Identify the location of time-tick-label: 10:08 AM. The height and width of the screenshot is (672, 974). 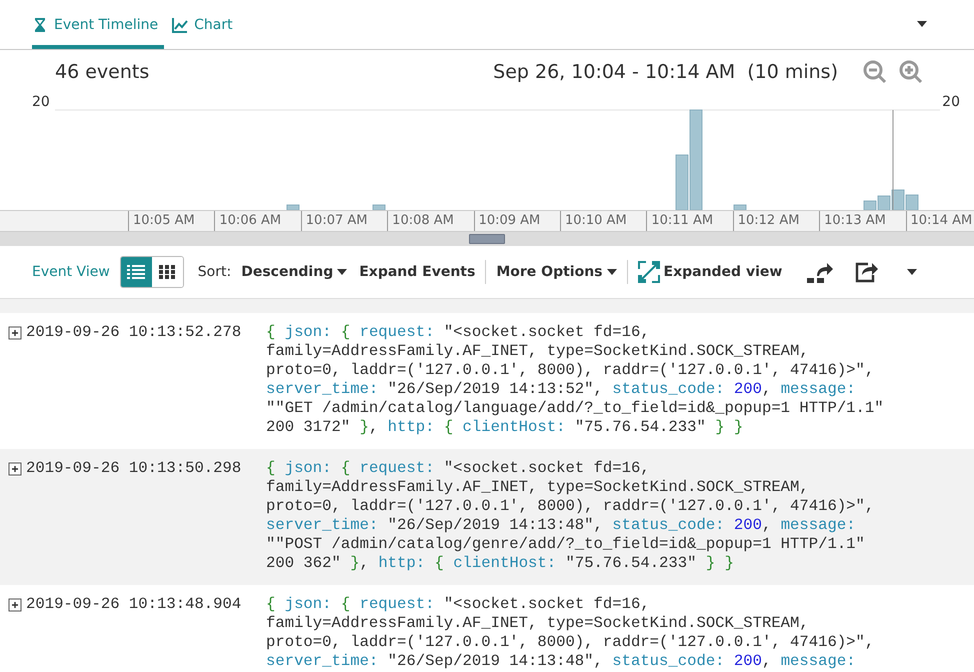
(430, 221).